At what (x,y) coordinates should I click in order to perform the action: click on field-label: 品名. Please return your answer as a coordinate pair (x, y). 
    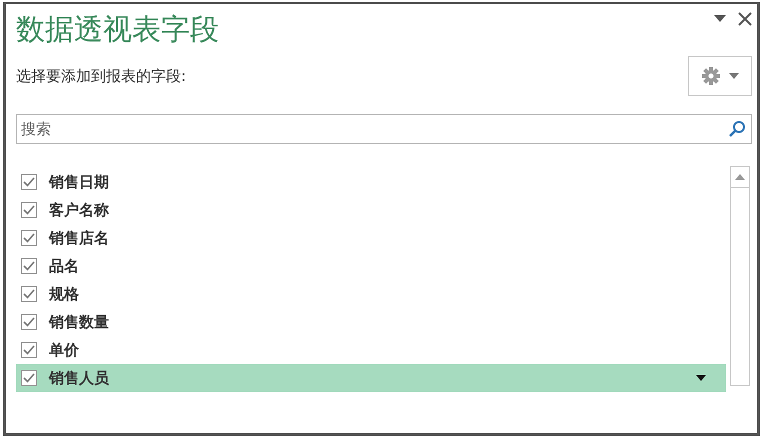
    Looking at the image, I should click on (64, 266).